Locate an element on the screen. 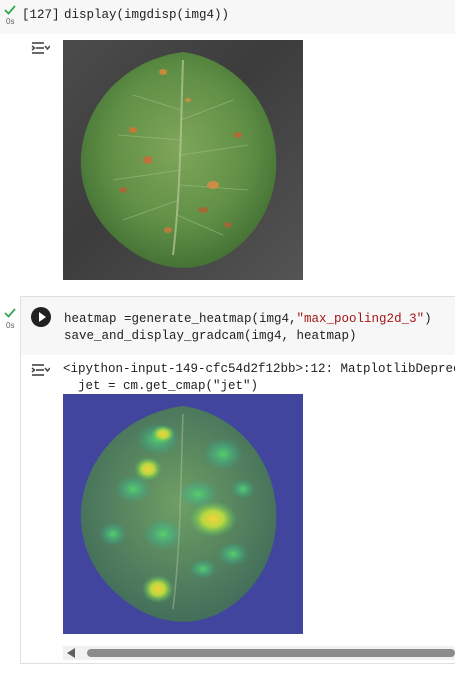 The image size is (455, 673). code-line: display(imgdisp(img4)) is located at coordinates (146, 15).